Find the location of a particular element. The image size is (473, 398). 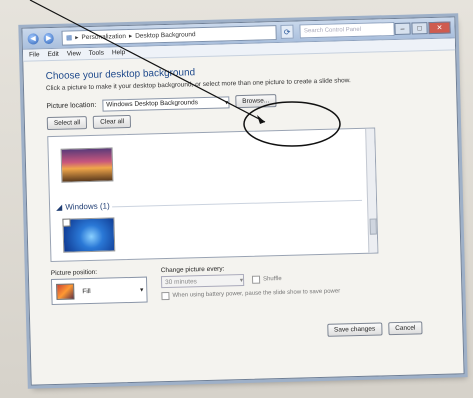

collapse-icon: ◢ is located at coordinates (59, 207).